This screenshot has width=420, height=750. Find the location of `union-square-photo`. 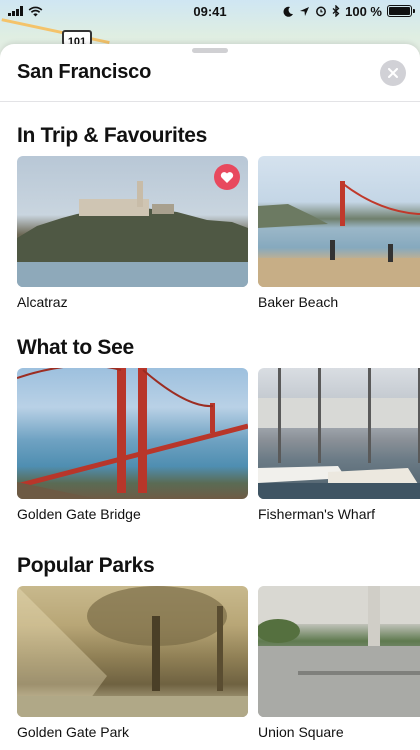

union-square-photo is located at coordinates (339, 651).